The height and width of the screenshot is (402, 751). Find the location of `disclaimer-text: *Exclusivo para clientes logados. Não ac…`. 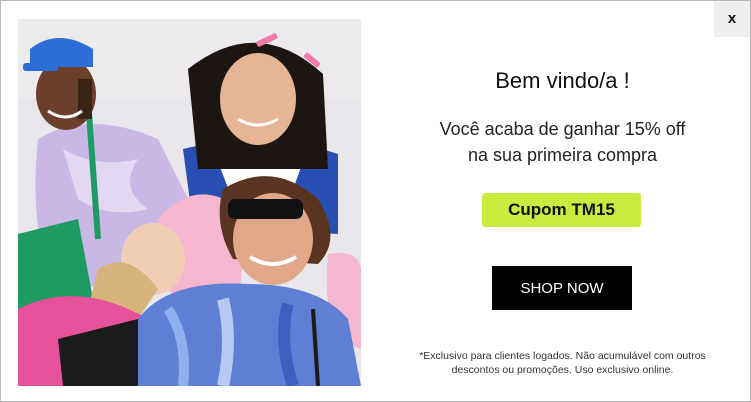

disclaimer-text: *Exclusivo para clientes logados. Não ac… is located at coordinates (562, 363).